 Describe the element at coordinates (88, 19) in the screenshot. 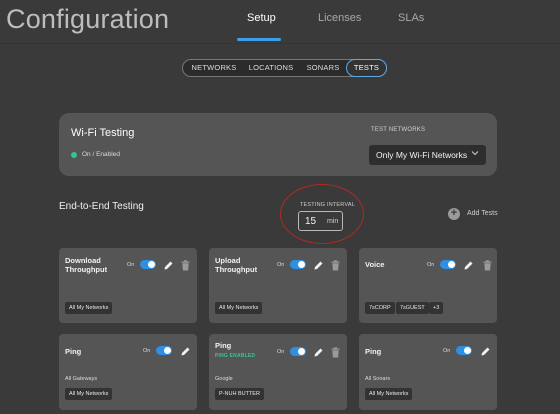

I see `page-title: Configuration` at that location.